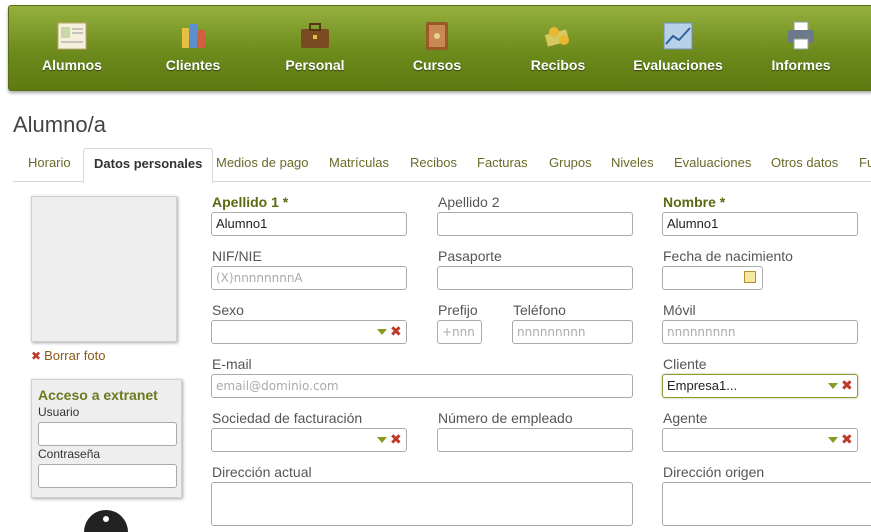  What do you see at coordinates (470, 256) in the screenshot?
I see `pasaporte-label: Pasaporte` at bounding box center [470, 256].